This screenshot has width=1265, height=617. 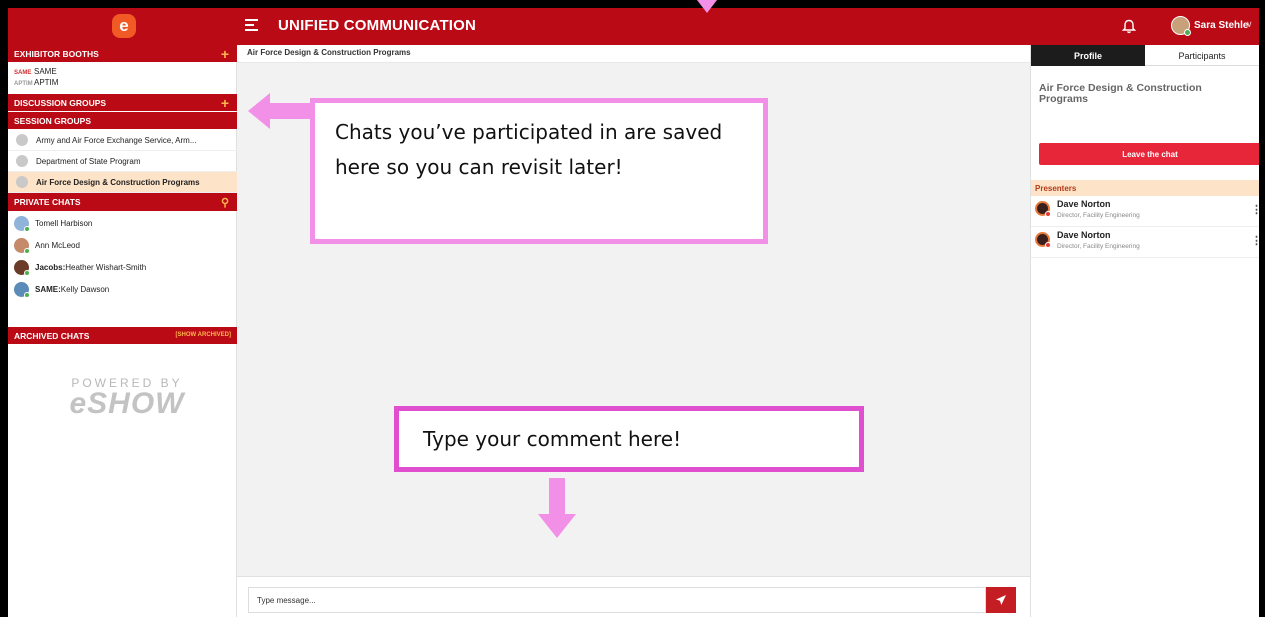 I want to click on send-button, so click(x=1001, y=600).